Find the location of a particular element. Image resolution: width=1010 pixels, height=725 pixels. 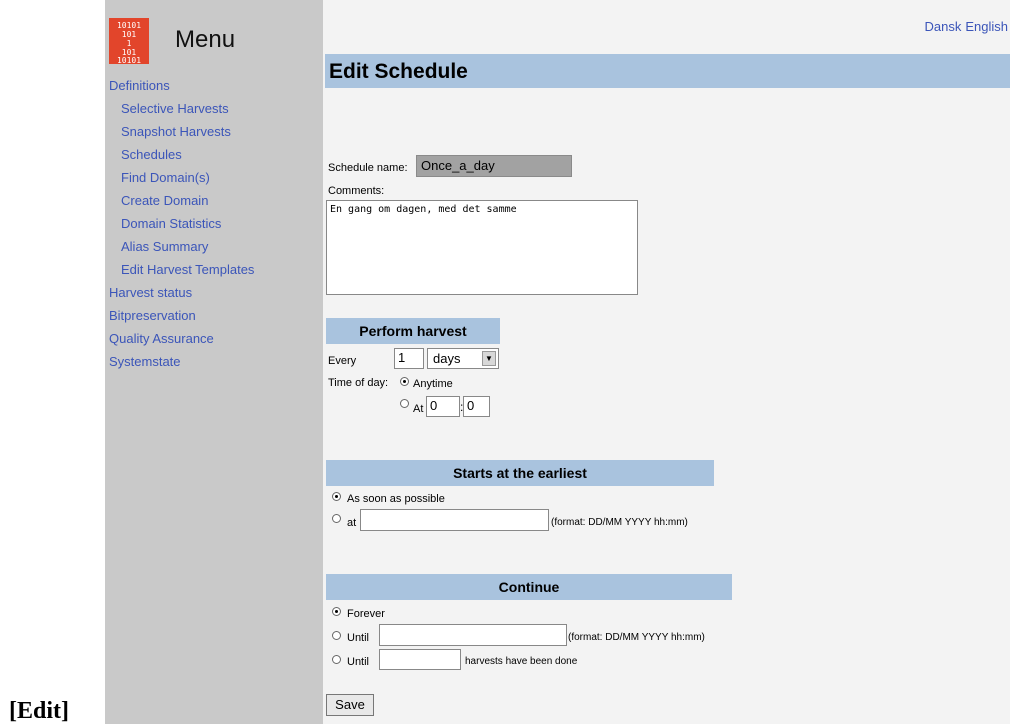

lang-dansk-link: Dansk is located at coordinates (943, 26).